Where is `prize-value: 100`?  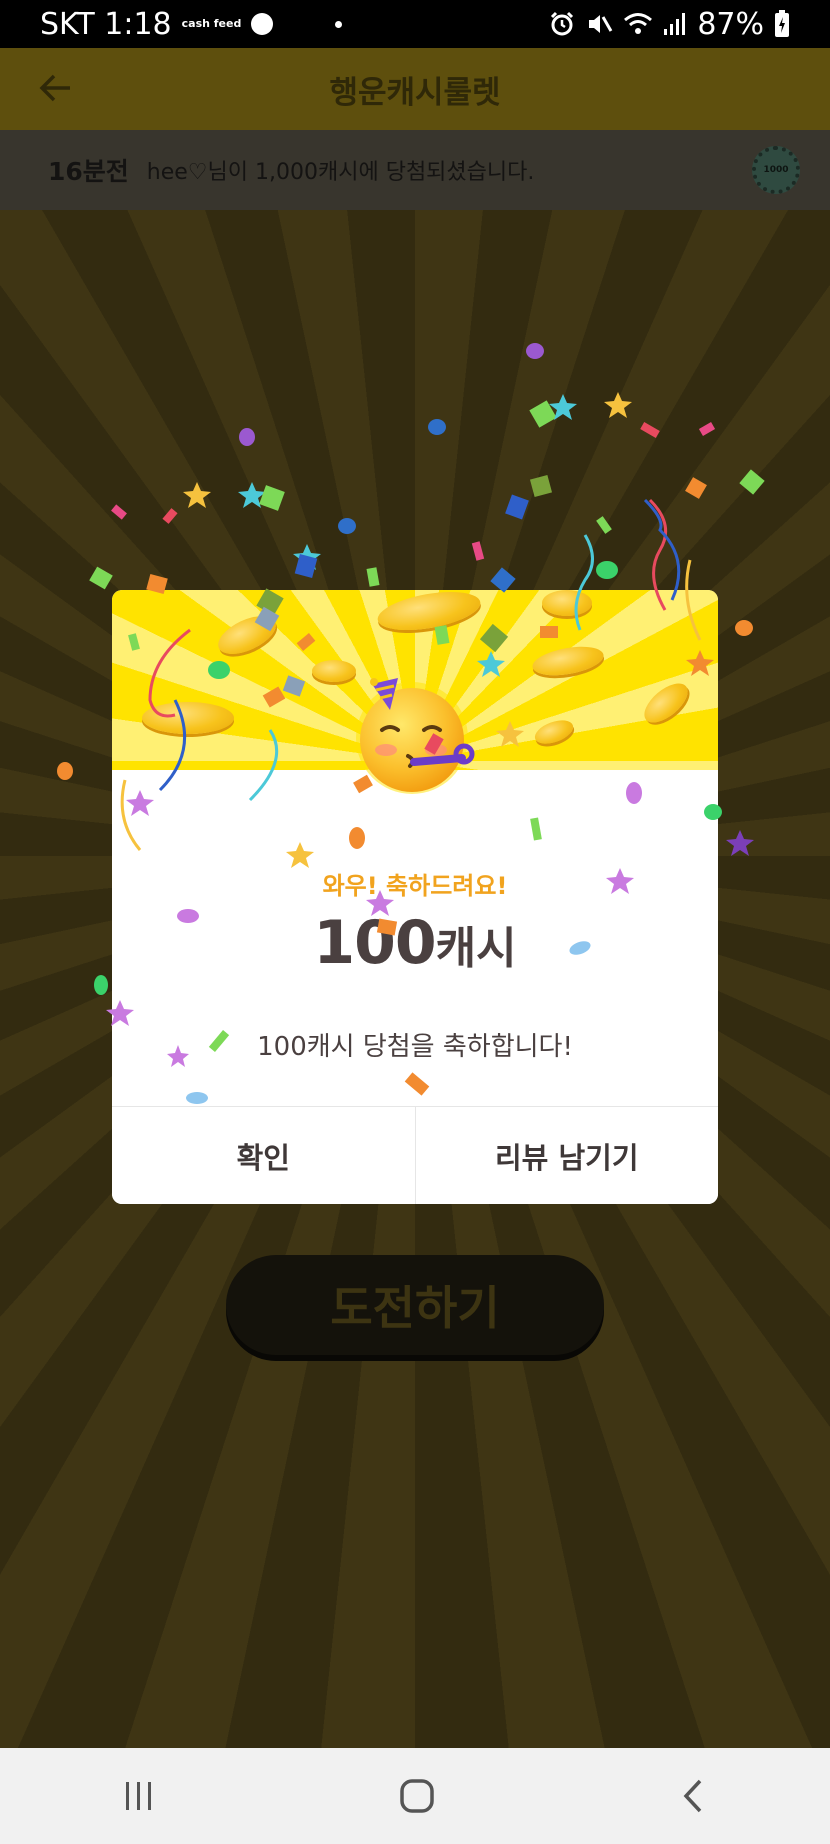
prize-value: 100 is located at coordinates (374, 943).